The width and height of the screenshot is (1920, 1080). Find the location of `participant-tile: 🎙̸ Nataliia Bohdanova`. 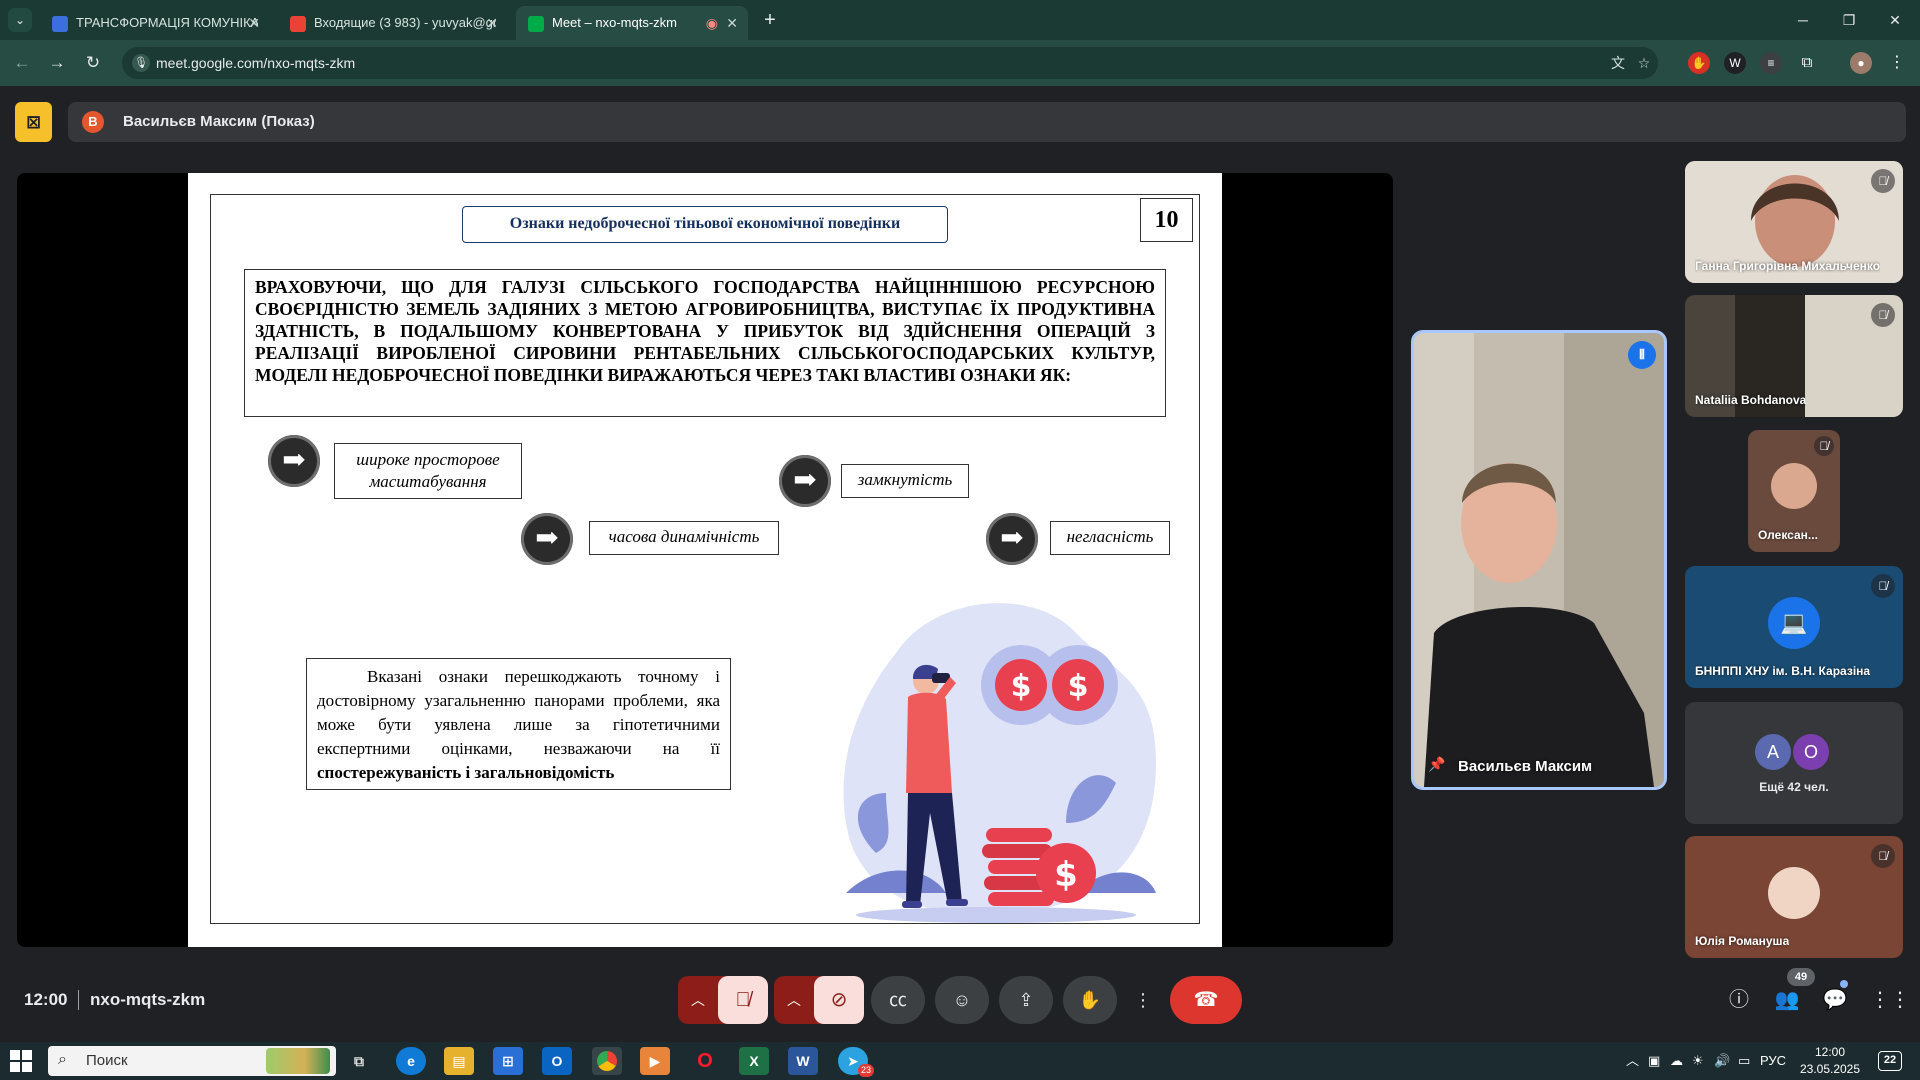

participant-tile: 🎙̸ Nataliia Bohdanova is located at coordinates (1794, 356).